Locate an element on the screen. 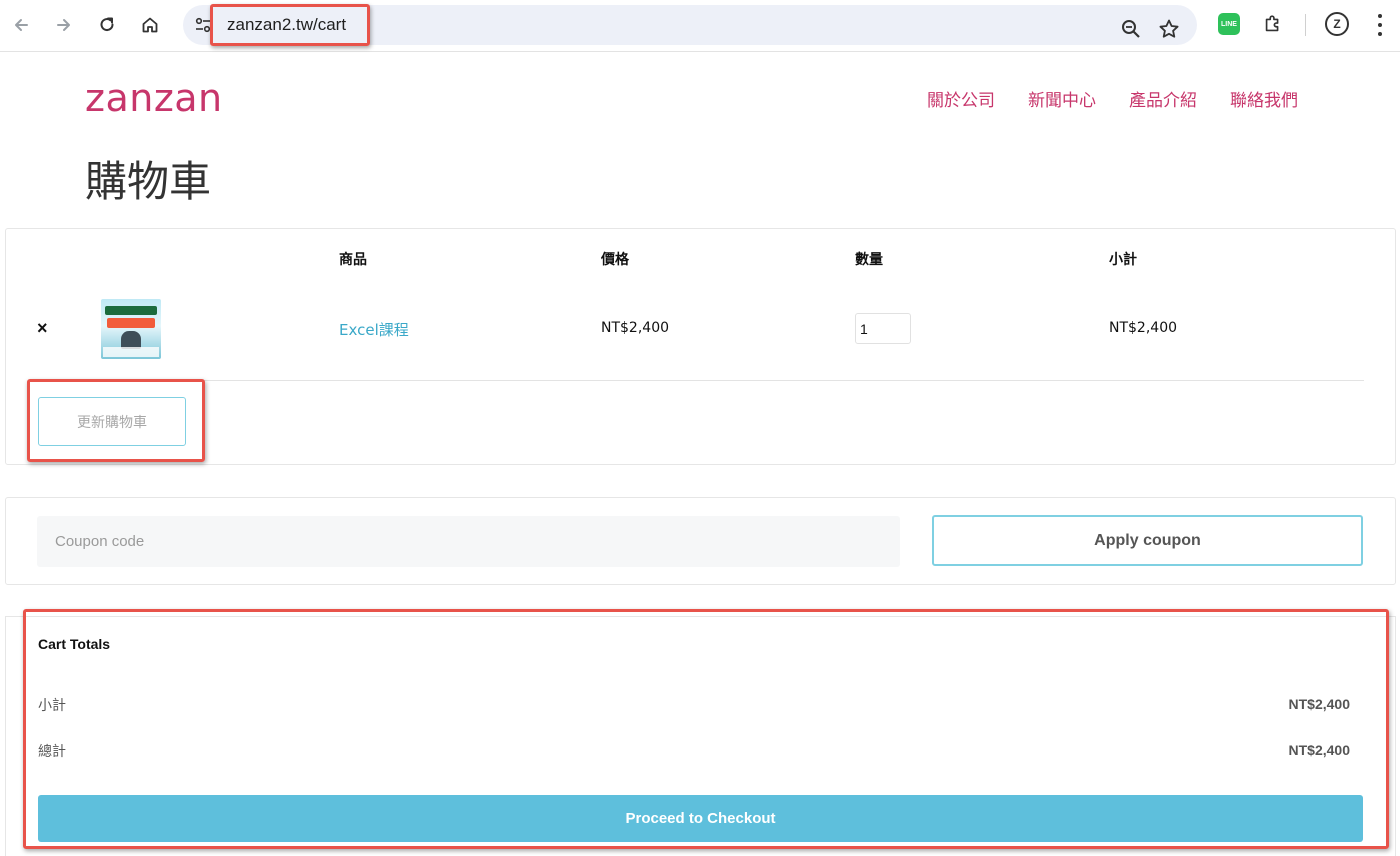 The height and width of the screenshot is (856, 1400). nav-link-products: 產品介紹 is located at coordinates (1163, 98).